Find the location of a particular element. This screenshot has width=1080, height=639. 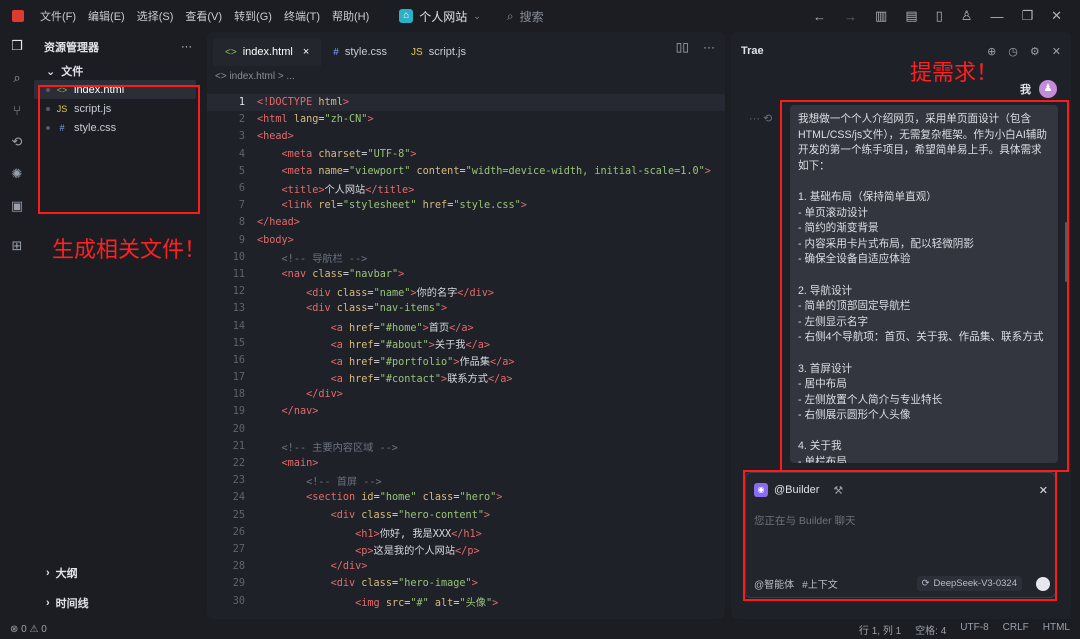

file-type-icon: # is located at coordinates (336, 52).